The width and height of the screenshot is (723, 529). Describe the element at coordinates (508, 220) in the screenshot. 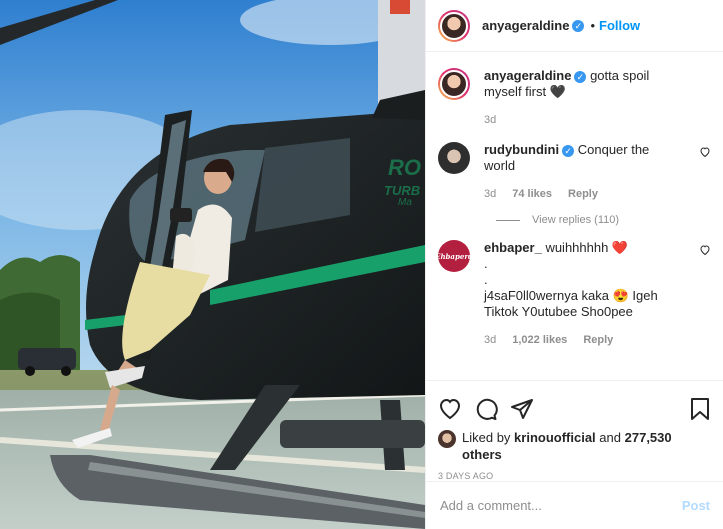

I see `replies-line` at that location.